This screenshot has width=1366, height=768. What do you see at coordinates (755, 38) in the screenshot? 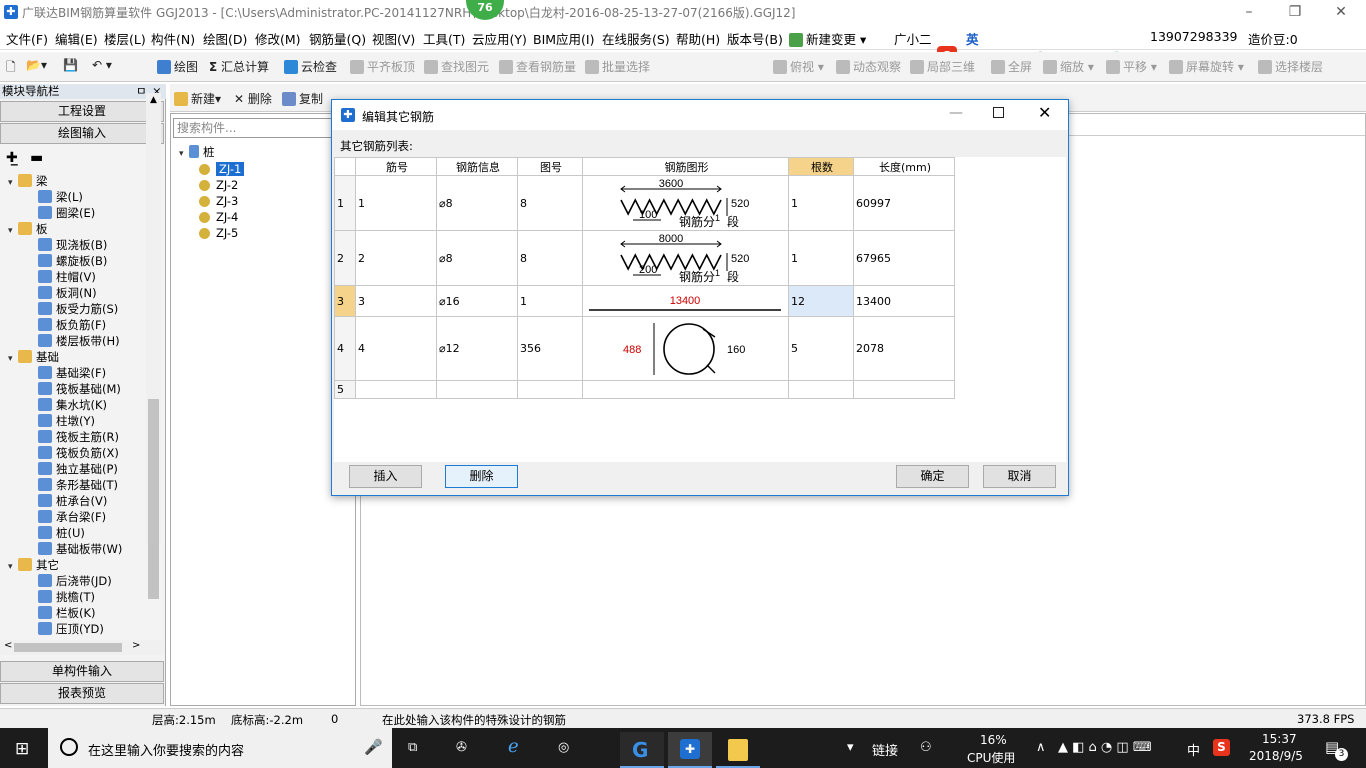
I see `menu-version: 版本号(B)` at bounding box center [755, 38].